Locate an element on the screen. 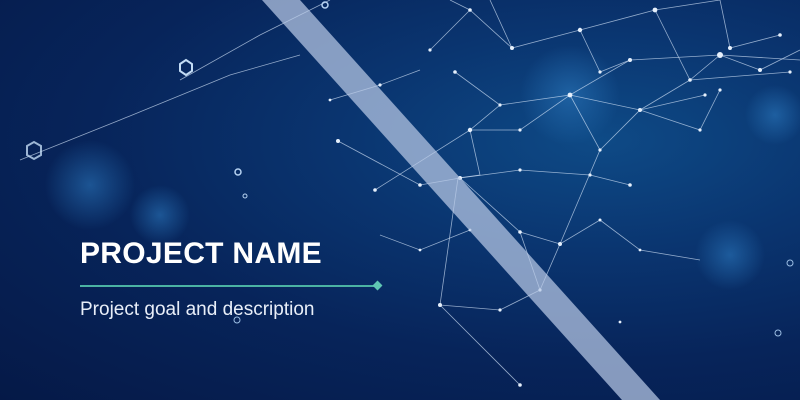 The width and height of the screenshot is (800, 400). slide-subtitle: Project goal and description is located at coordinates (197, 309).